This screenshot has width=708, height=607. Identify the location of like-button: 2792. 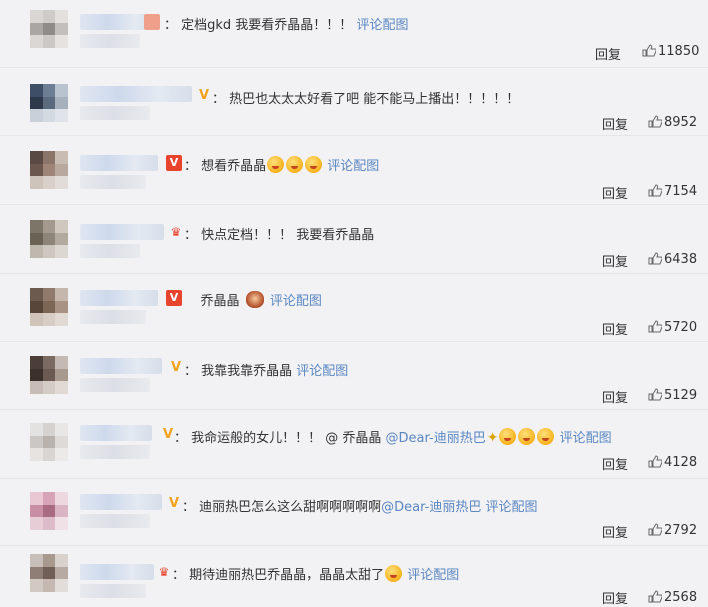
(672, 530).